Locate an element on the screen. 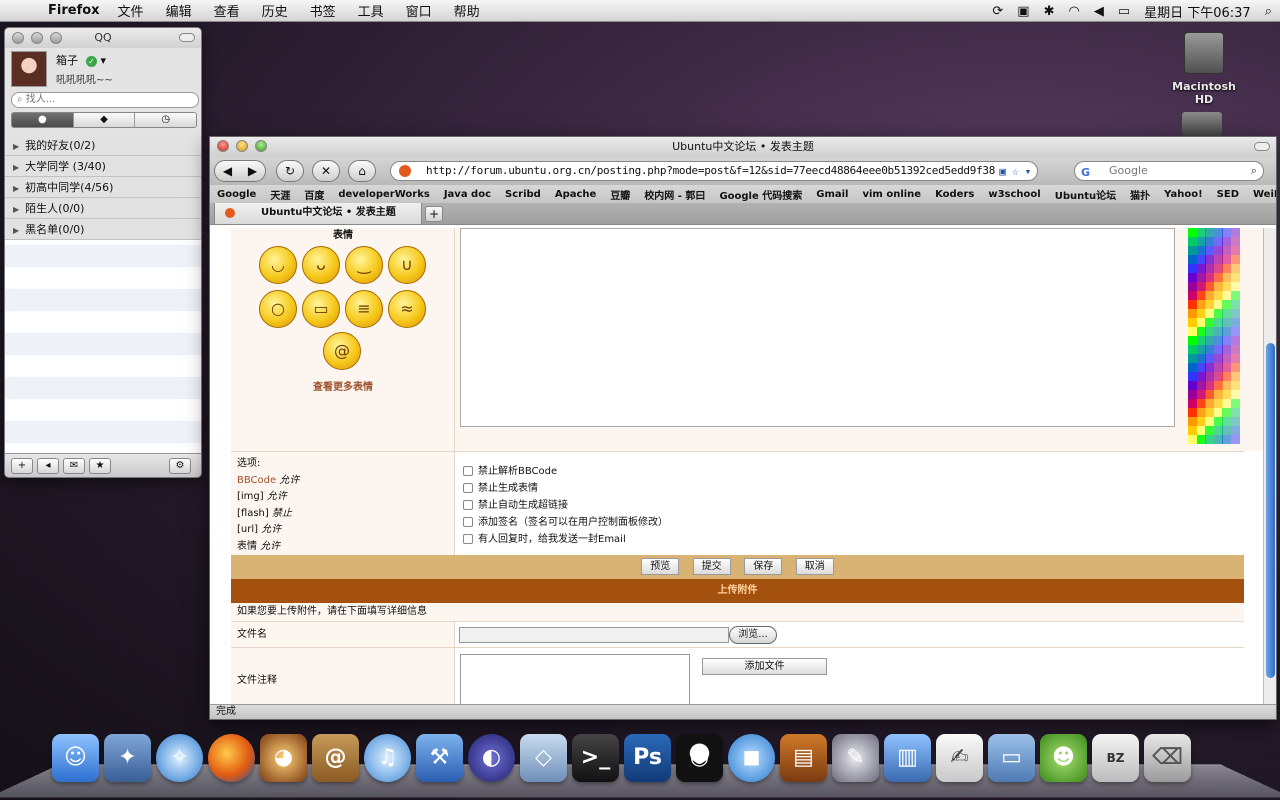 The height and width of the screenshot is (800, 1280). sound-icon: ◂ is located at coordinates (48, 465).